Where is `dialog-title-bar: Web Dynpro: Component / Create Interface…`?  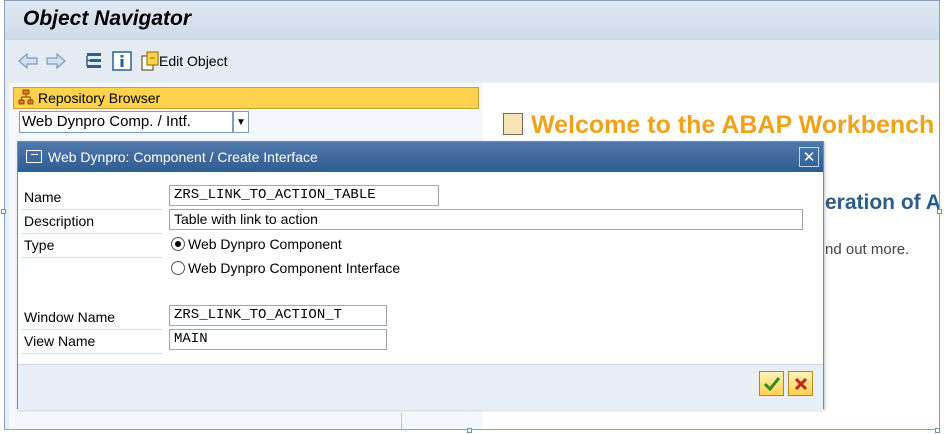 dialog-title-bar: Web Dynpro: Component / Create Interface… is located at coordinates (420, 157).